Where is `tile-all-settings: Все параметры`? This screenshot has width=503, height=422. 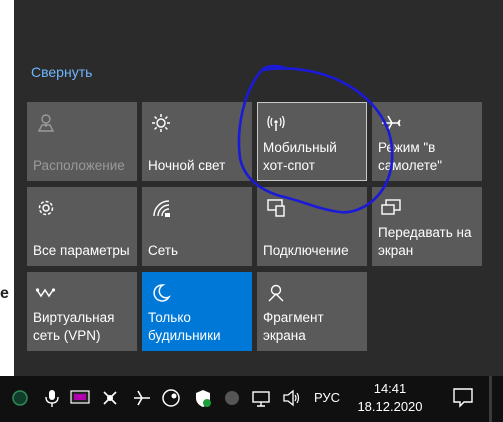
tile-all-settings: Все параметры is located at coordinates (82, 226).